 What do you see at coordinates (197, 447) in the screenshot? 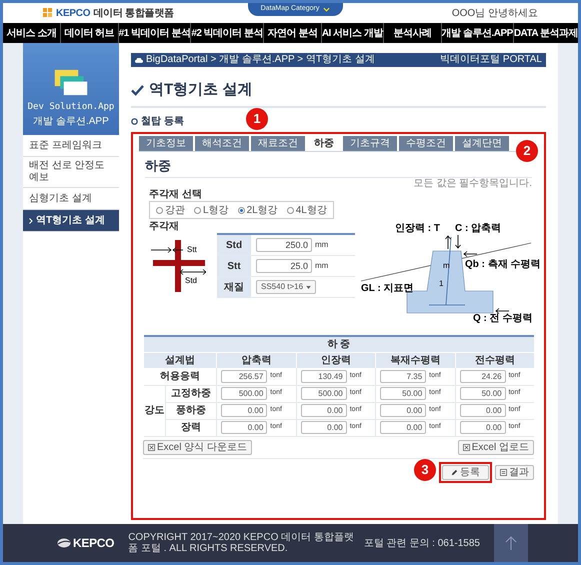
I see `button: Excel 양식 다운로드` at bounding box center [197, 447].